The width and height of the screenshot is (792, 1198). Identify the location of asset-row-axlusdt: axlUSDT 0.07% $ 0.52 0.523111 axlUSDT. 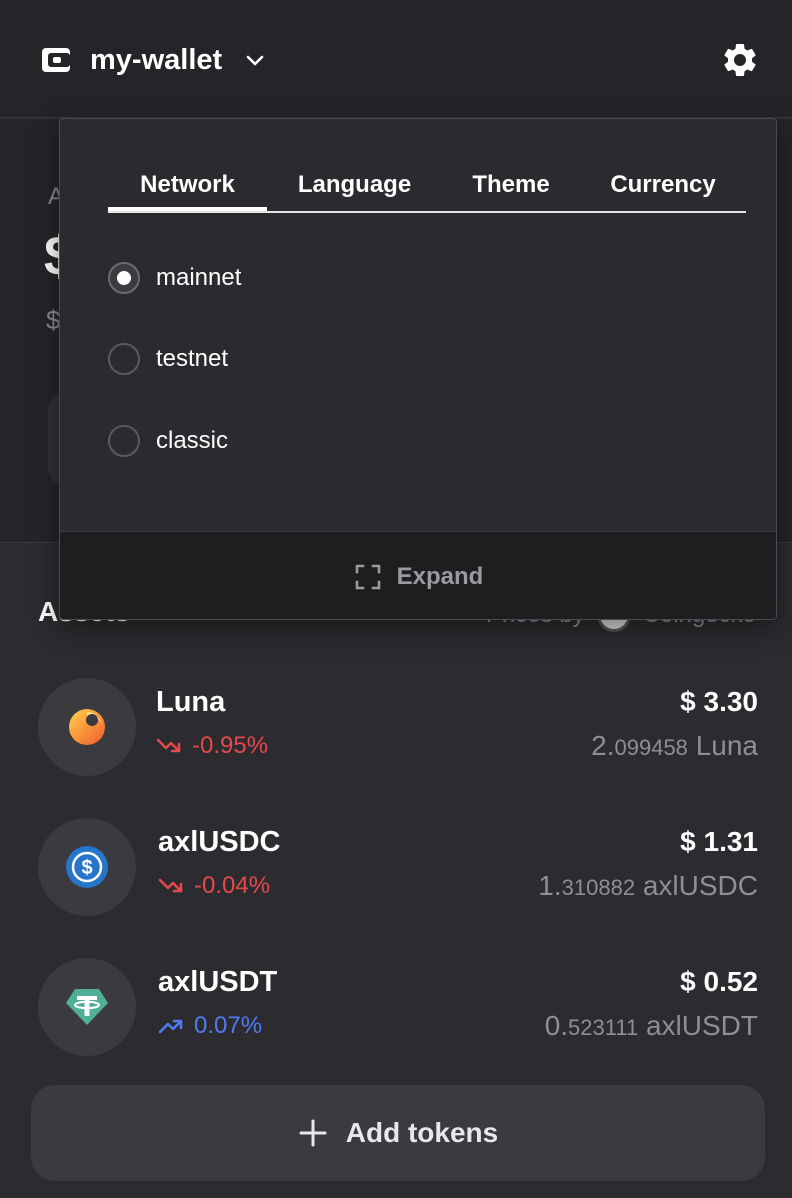
(396, 1010).